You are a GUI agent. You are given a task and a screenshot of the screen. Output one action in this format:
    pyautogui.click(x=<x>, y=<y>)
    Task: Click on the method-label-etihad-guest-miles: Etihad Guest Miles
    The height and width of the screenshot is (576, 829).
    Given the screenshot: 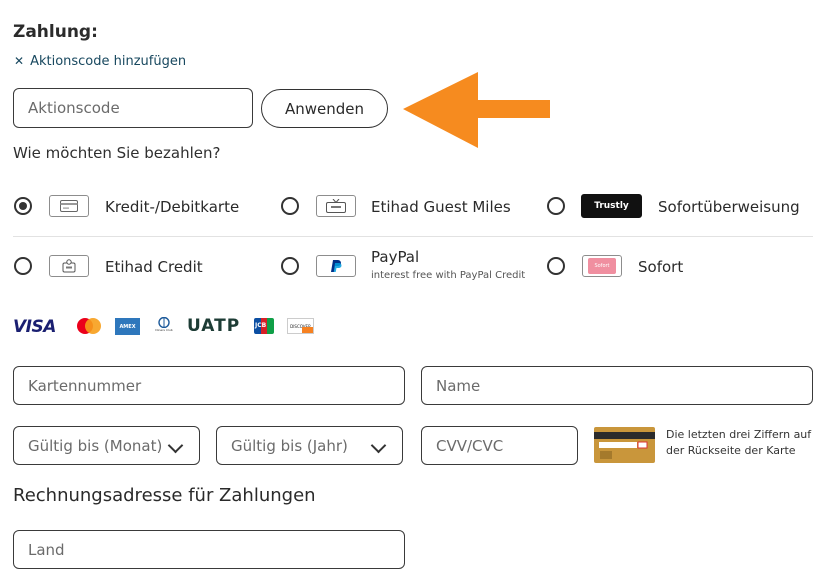 What is the action you would take?
    pyautogui.click(x=441, y=207)
    